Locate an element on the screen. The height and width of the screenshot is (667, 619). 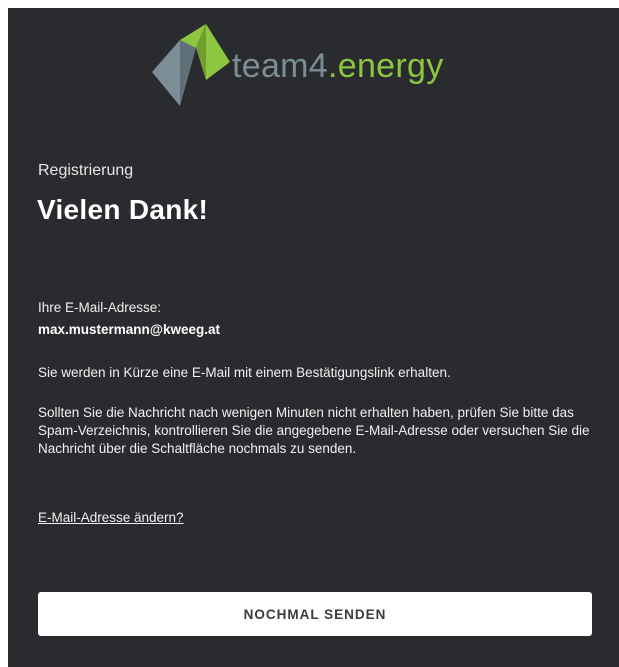
logo-wordmark: team4.energy is located at coordinates (338, 66).